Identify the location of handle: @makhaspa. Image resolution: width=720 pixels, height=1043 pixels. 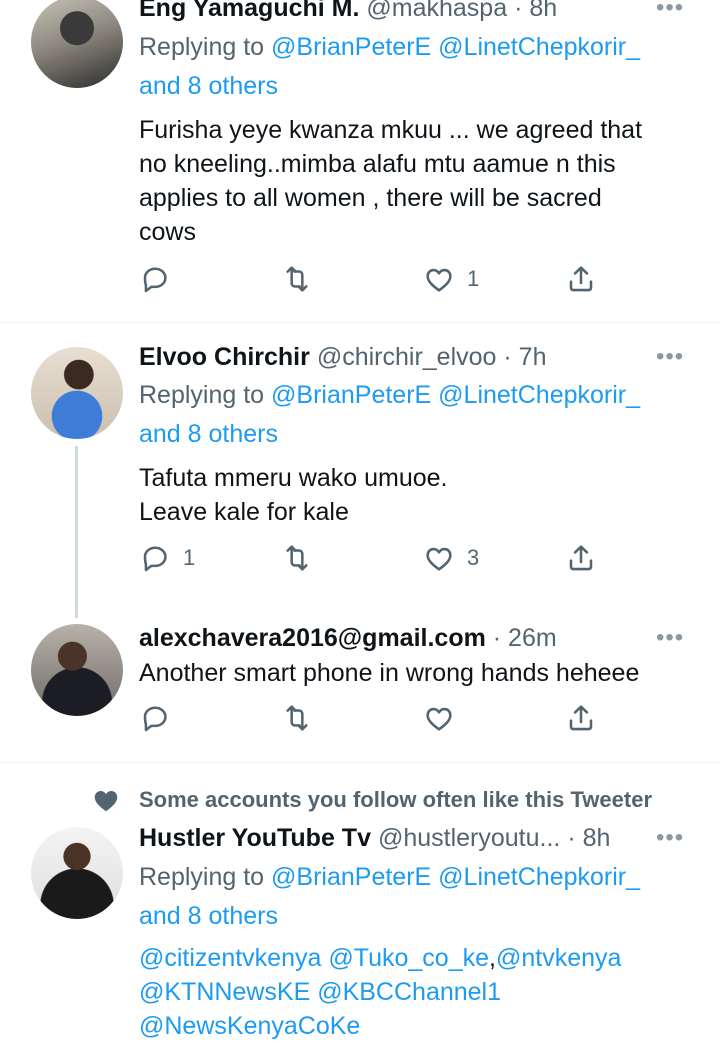
(436, 11).